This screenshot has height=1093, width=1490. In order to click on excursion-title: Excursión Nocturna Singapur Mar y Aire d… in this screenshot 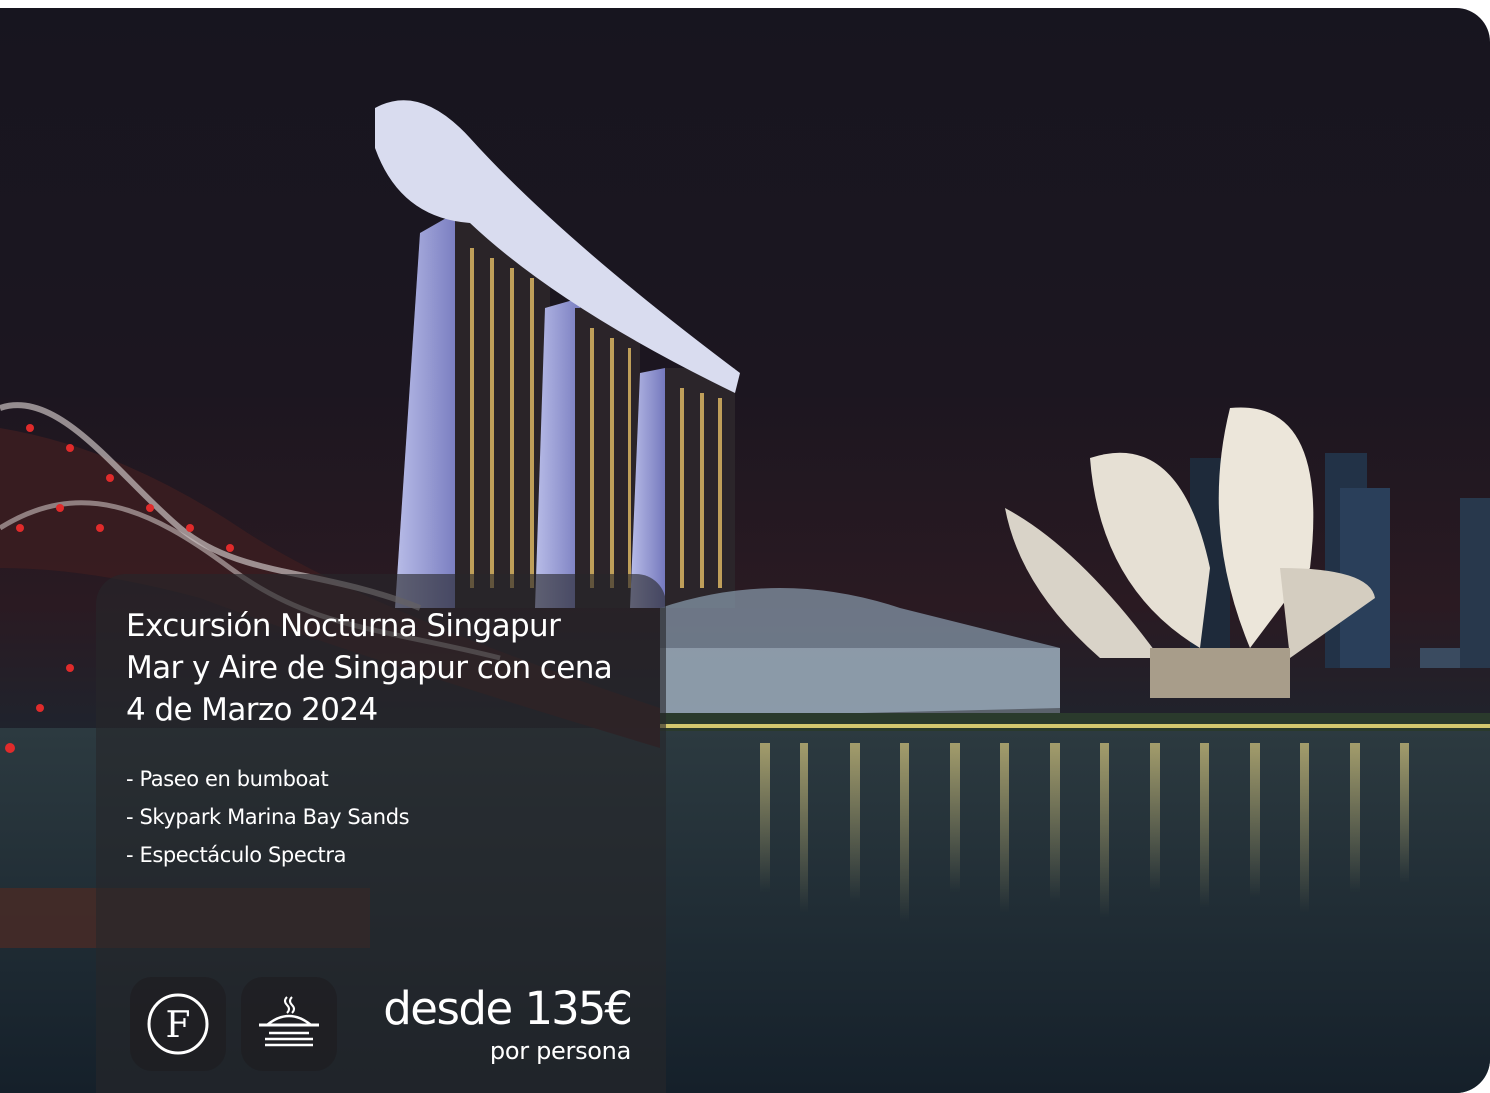, I will do `click(369, 668)`.